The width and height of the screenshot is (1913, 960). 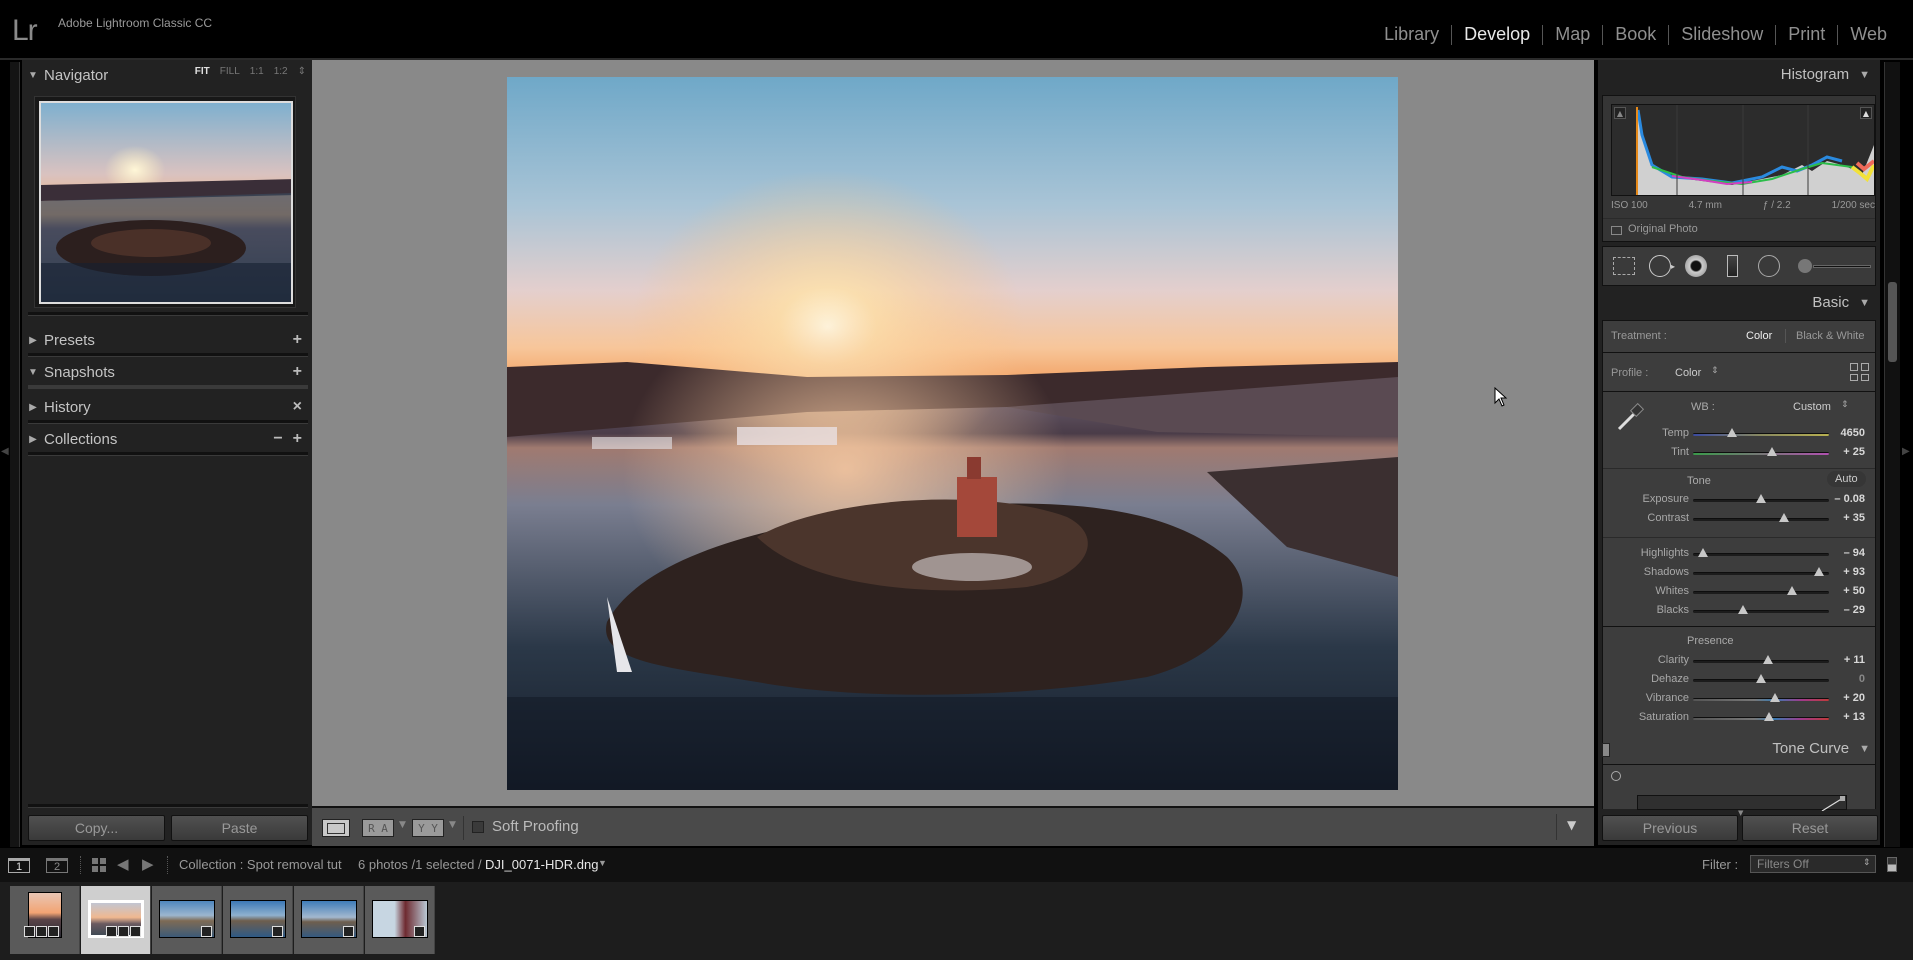 What do you see at coordinates (1854, 591) in the screenshot?
I see `slider-value: + 50` at bounding box center [1854, 591].